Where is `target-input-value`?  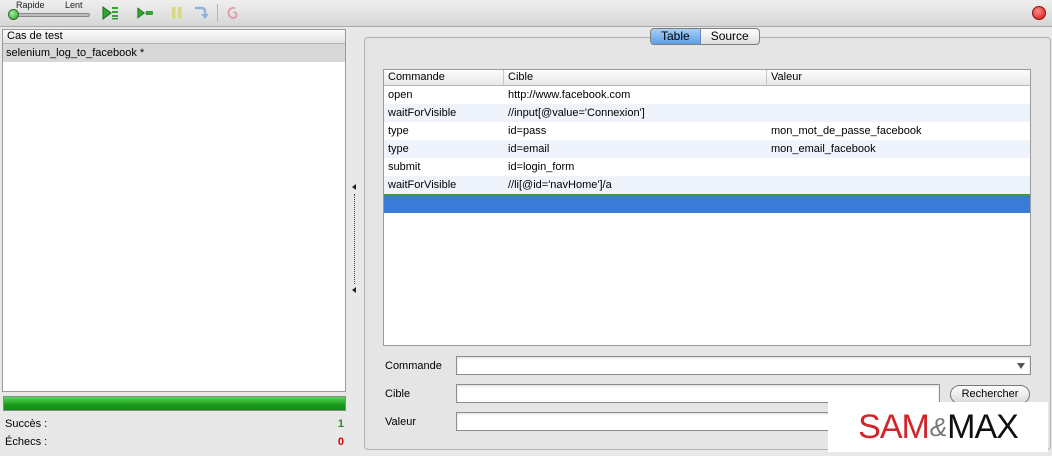 target-input-value is located at coordinates (459, 393).